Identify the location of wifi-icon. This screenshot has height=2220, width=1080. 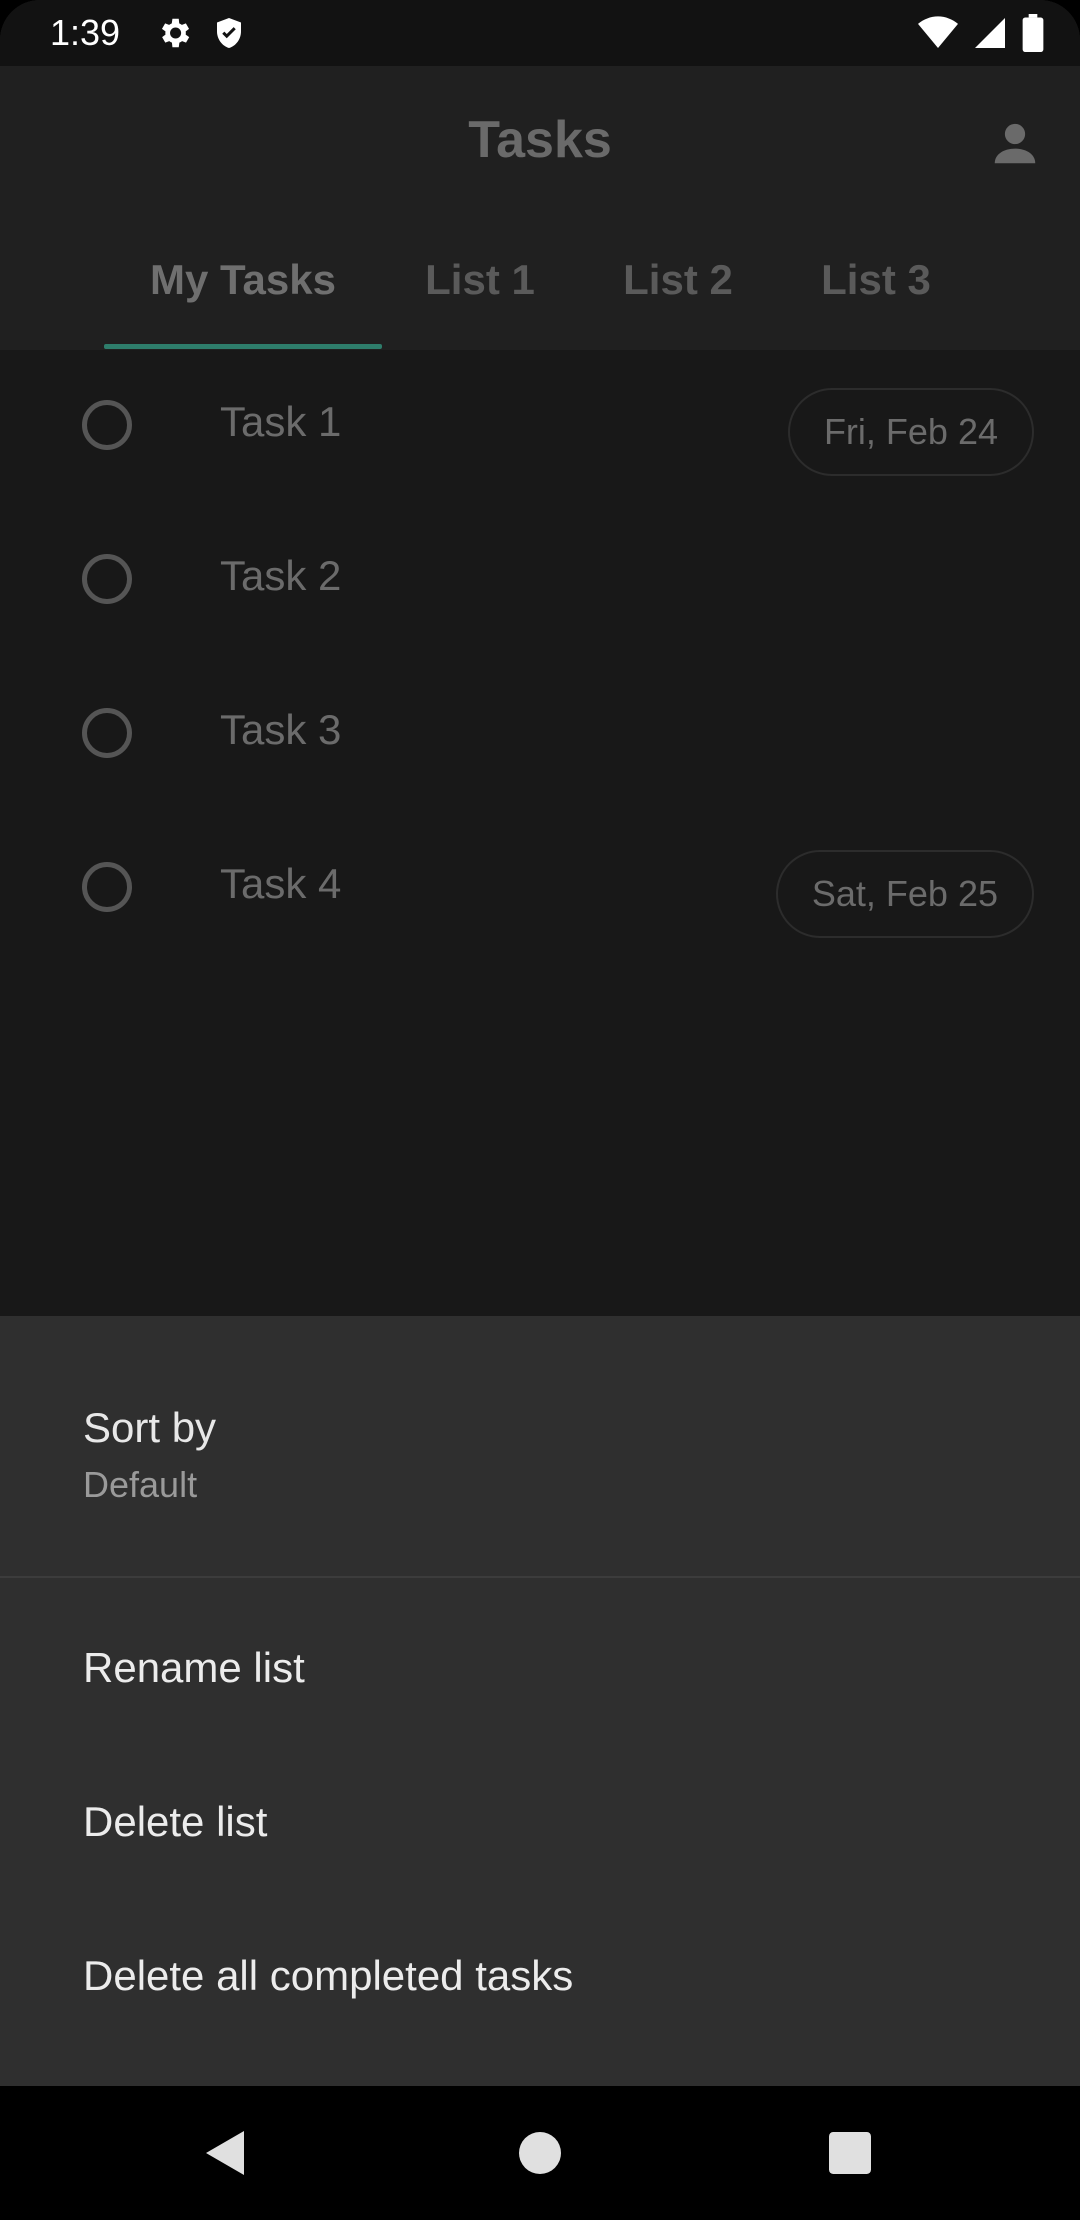
(938, 32).